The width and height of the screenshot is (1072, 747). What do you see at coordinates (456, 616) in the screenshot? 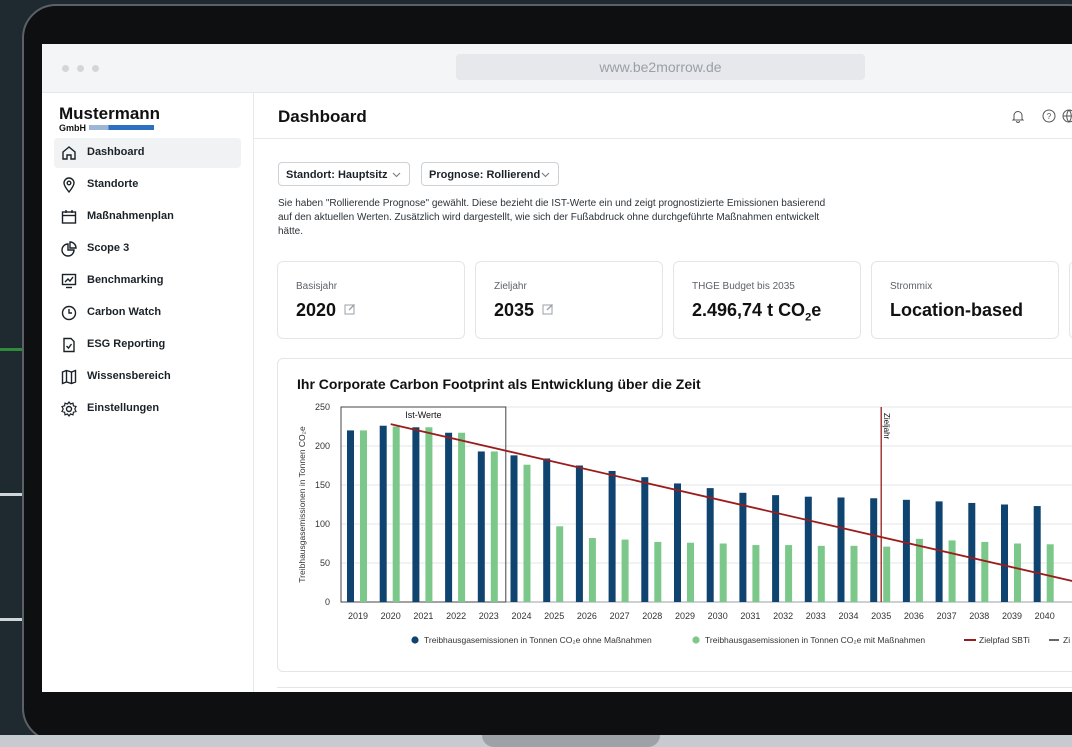
I see `x-tick-label: 2022` at bounding box center [456, 616].